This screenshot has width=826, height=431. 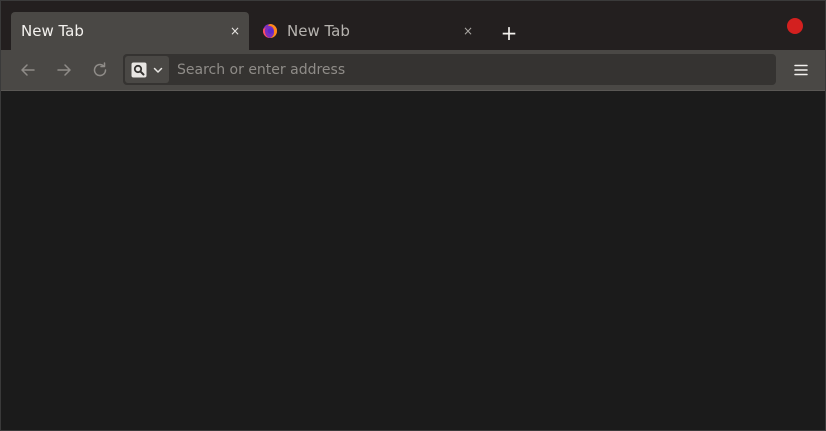 I want to click on navigation-toolbar, so click(x=413, y=70).